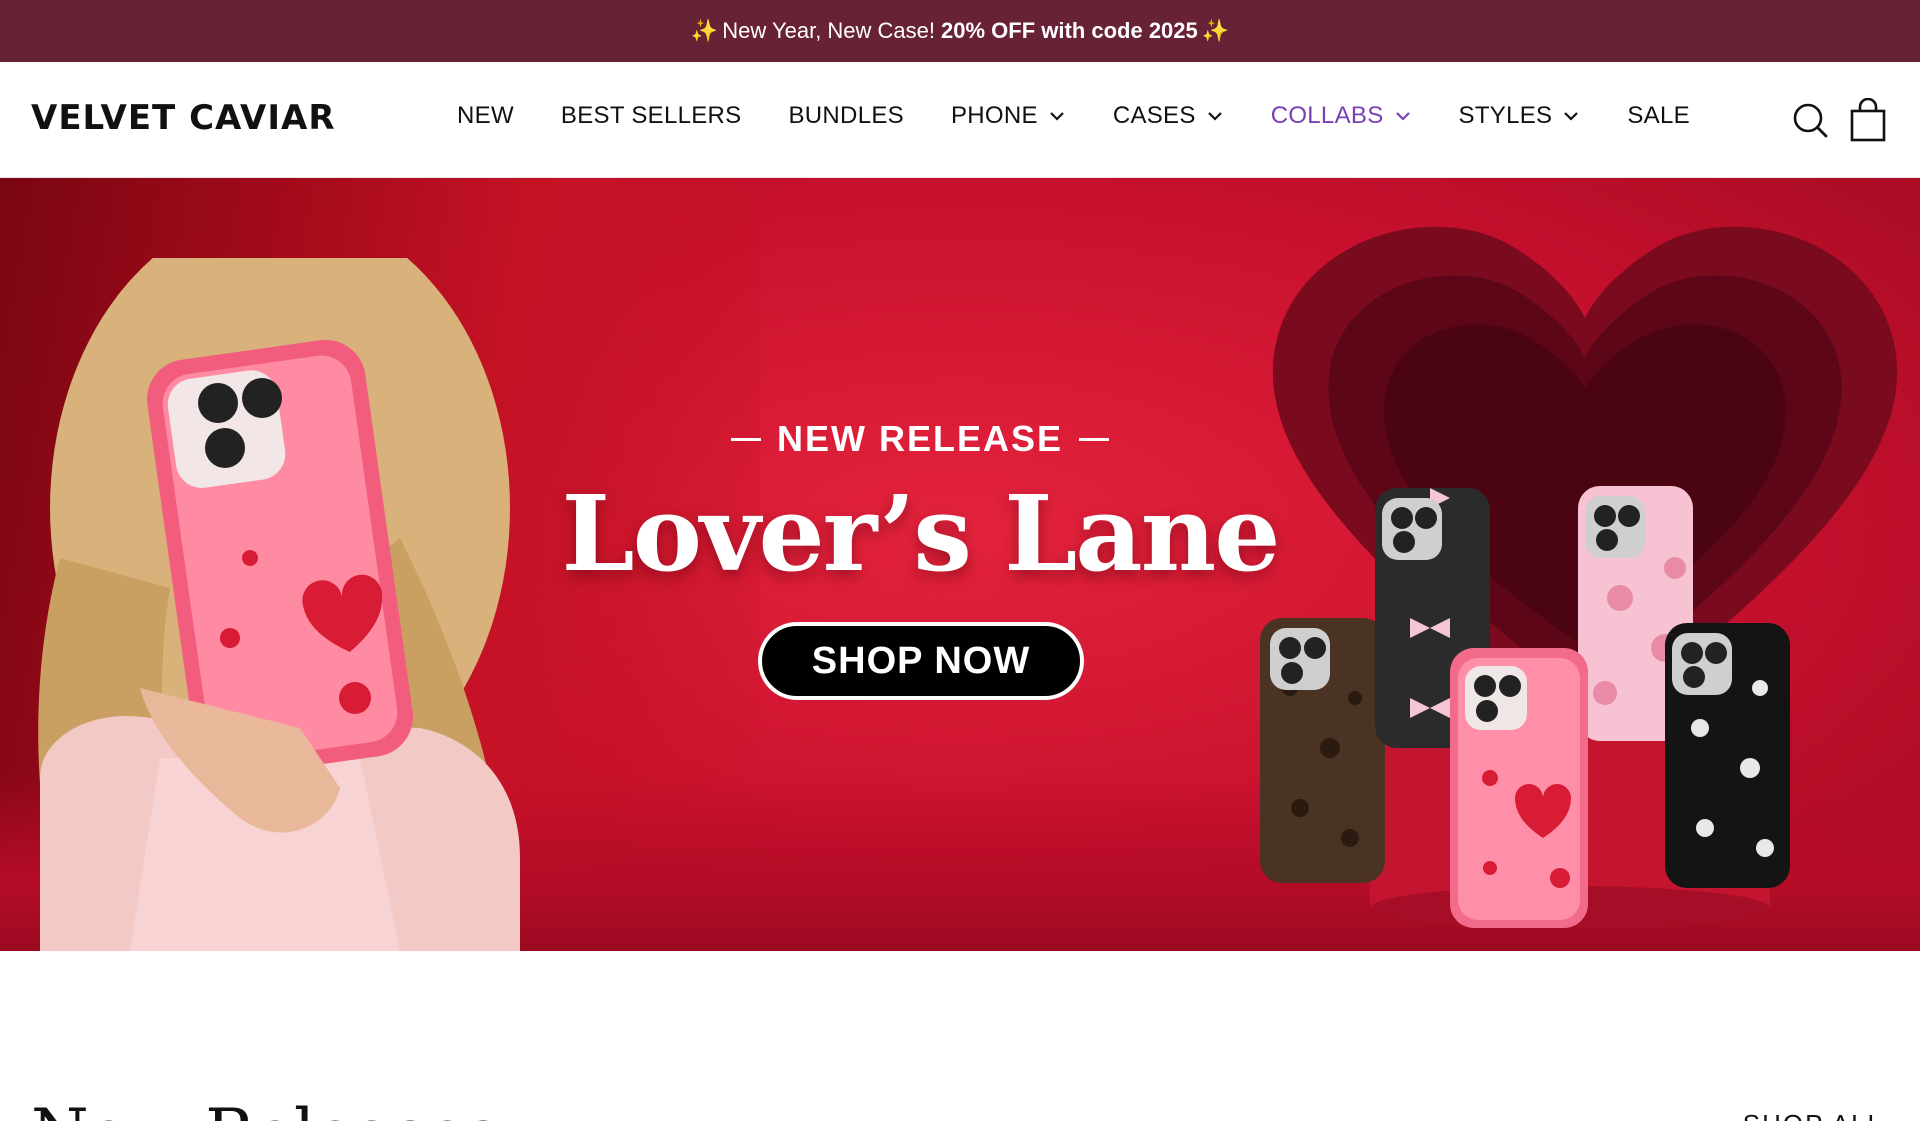 The width and height of the screenshot is (1920, 1121). I want to click on hero-text: NEW RELEASE Lover’s Lane, so click(920, 506).